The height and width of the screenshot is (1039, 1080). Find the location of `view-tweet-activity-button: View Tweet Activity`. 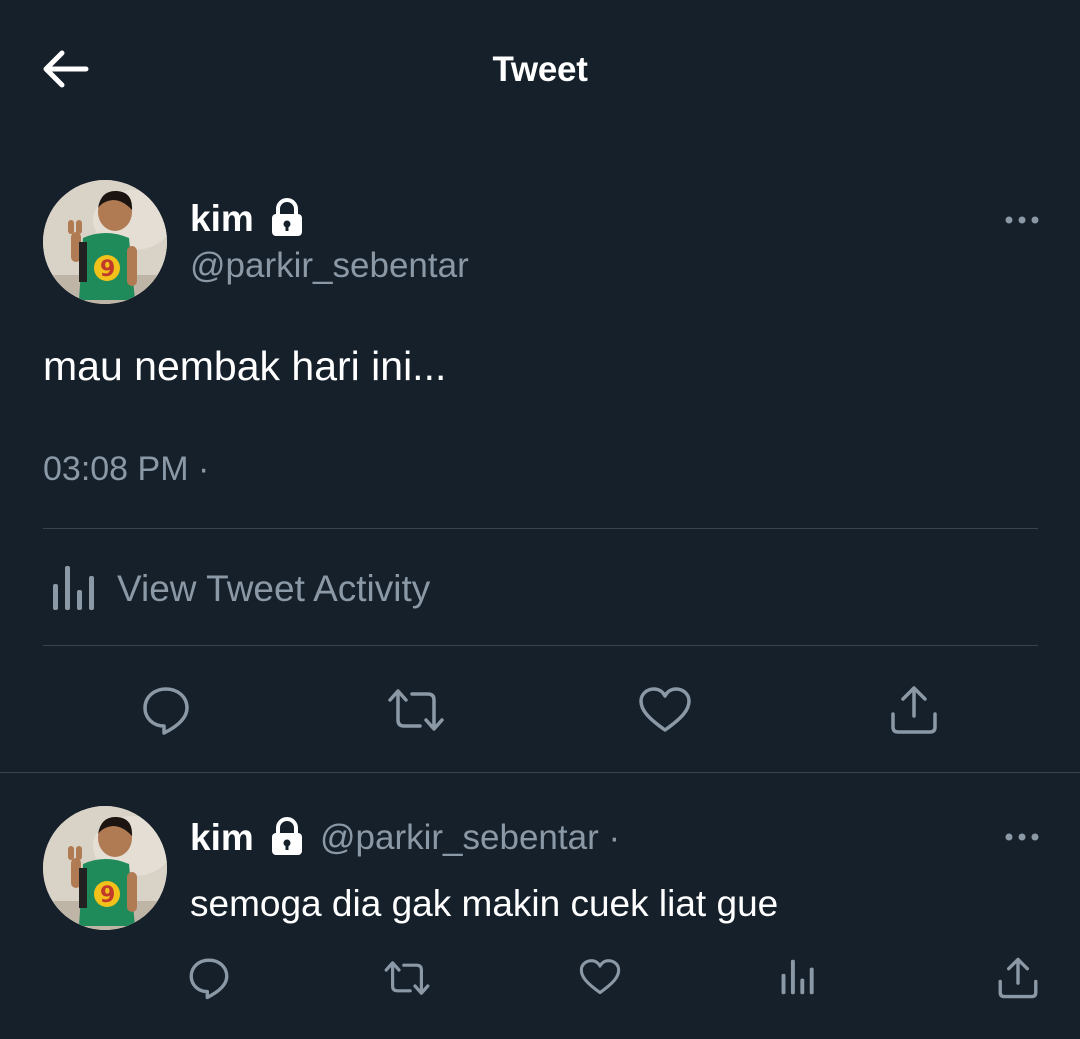

view-tweet-activity-button: View Tweet Activity is located at coordinates (343, 590).